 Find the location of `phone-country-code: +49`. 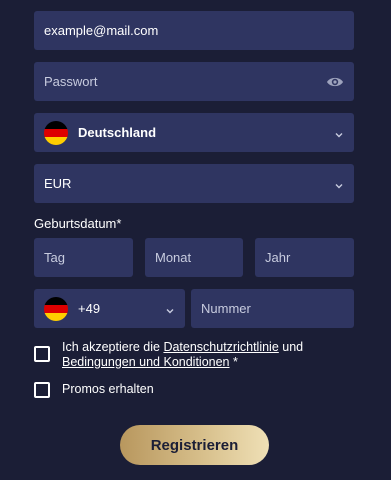

phone-country-code: +49 is located at coordinates (89, 308).